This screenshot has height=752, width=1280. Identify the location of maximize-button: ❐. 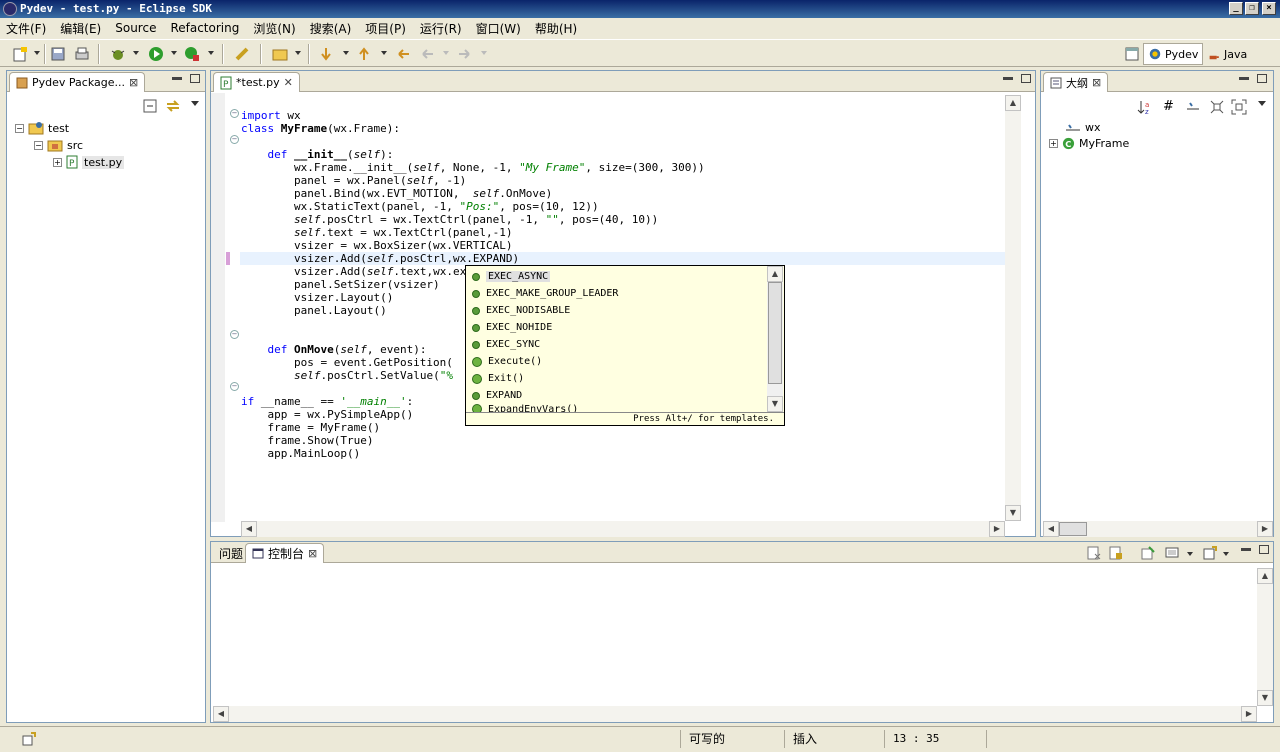
(1252, 8).